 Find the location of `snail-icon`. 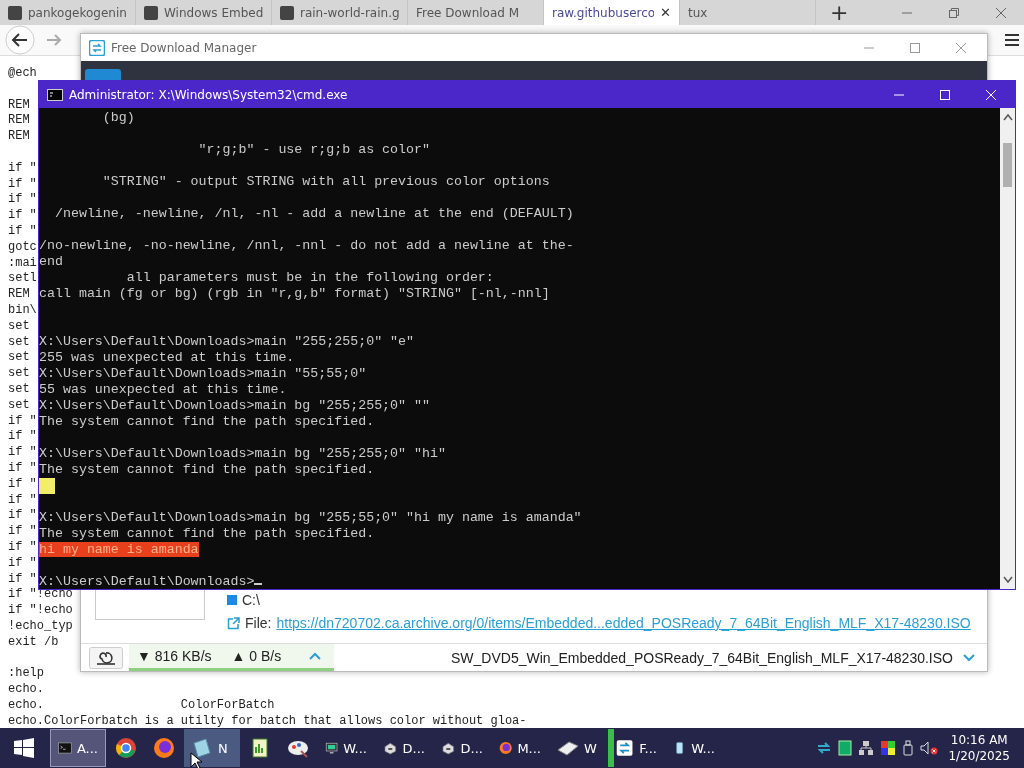

snail-icon is located at coordinates (106, 657).